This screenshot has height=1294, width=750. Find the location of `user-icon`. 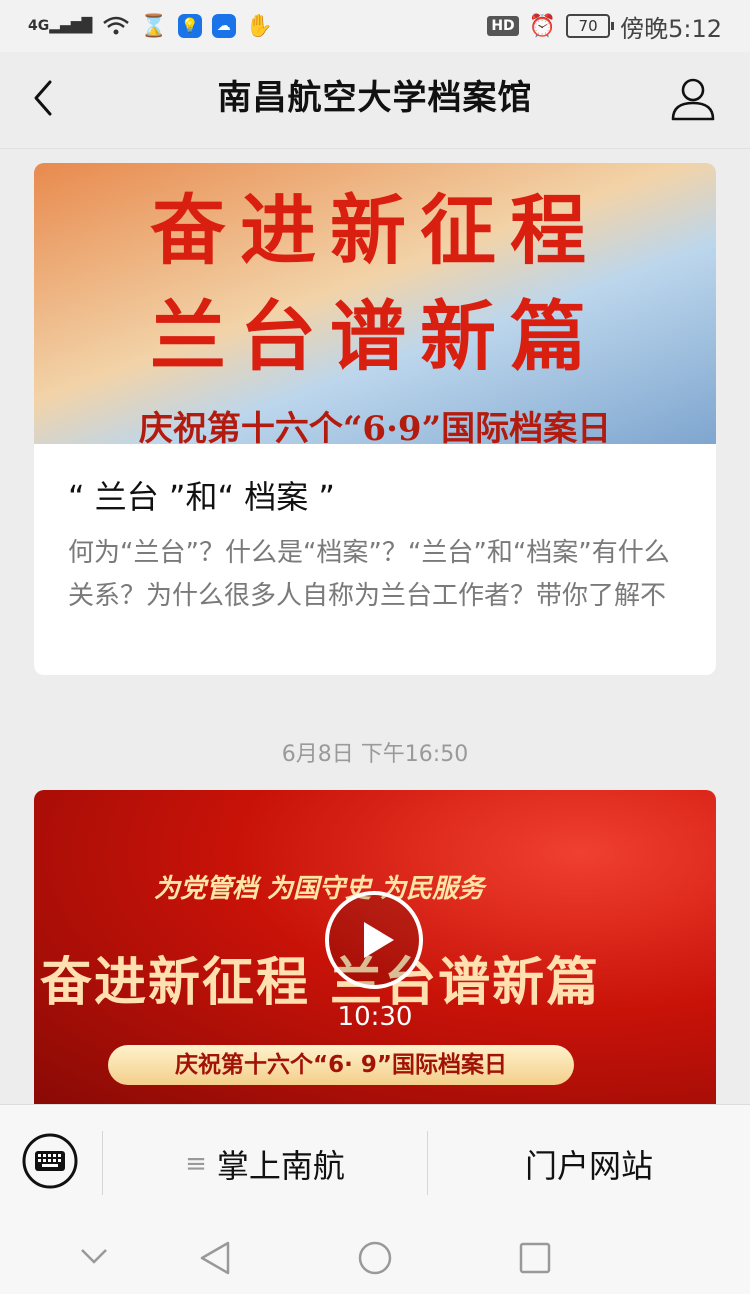

user-icon is located at coordinates (693, 99).